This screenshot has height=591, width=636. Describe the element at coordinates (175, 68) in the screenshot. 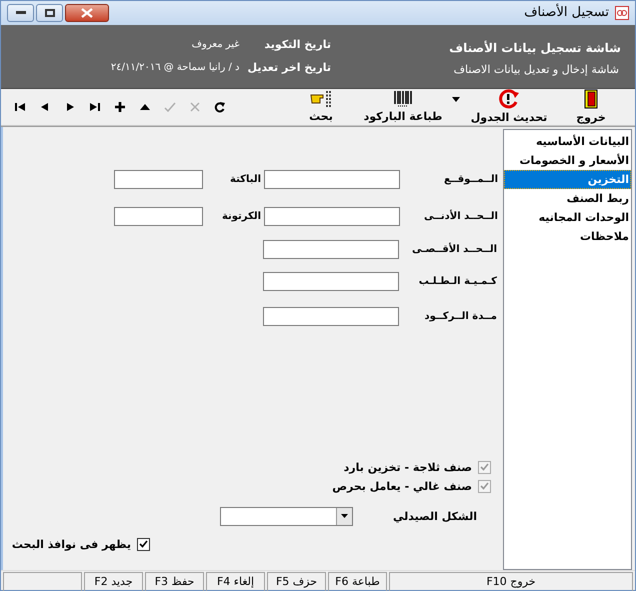

I see `info-value: د / رانيا سماحة @ ٢٤/١١/٢٠١٦` at that location.